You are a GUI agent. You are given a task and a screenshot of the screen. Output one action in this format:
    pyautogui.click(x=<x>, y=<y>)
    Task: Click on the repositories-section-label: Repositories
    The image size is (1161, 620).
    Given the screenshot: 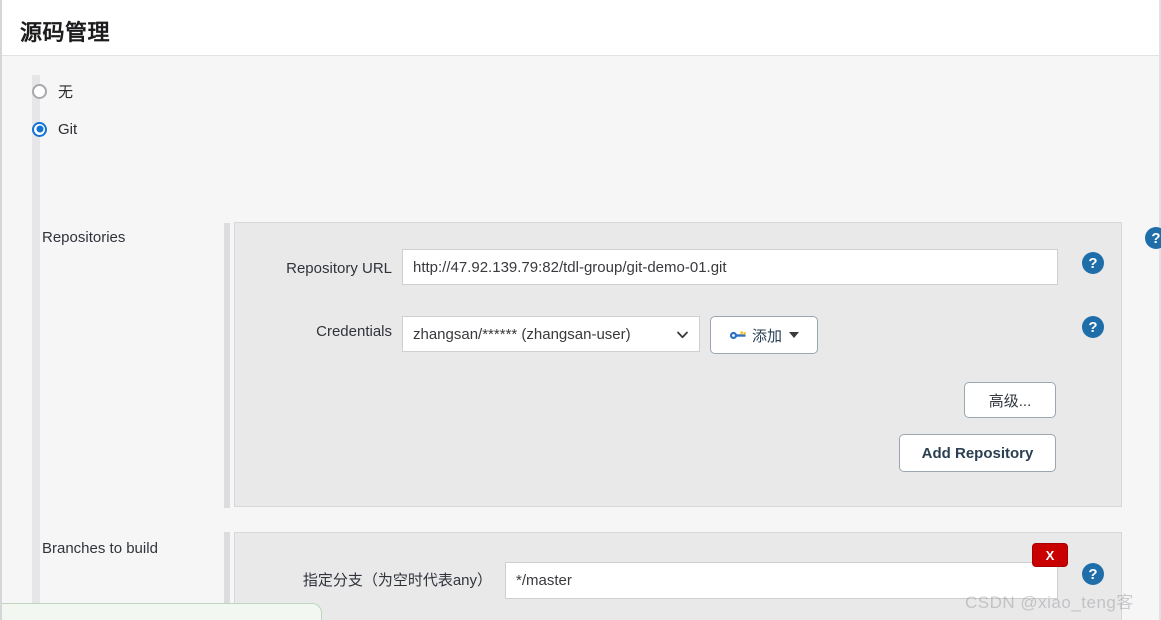 What is the action you would take?
    pyautogui.click(x=84, y=237)
    